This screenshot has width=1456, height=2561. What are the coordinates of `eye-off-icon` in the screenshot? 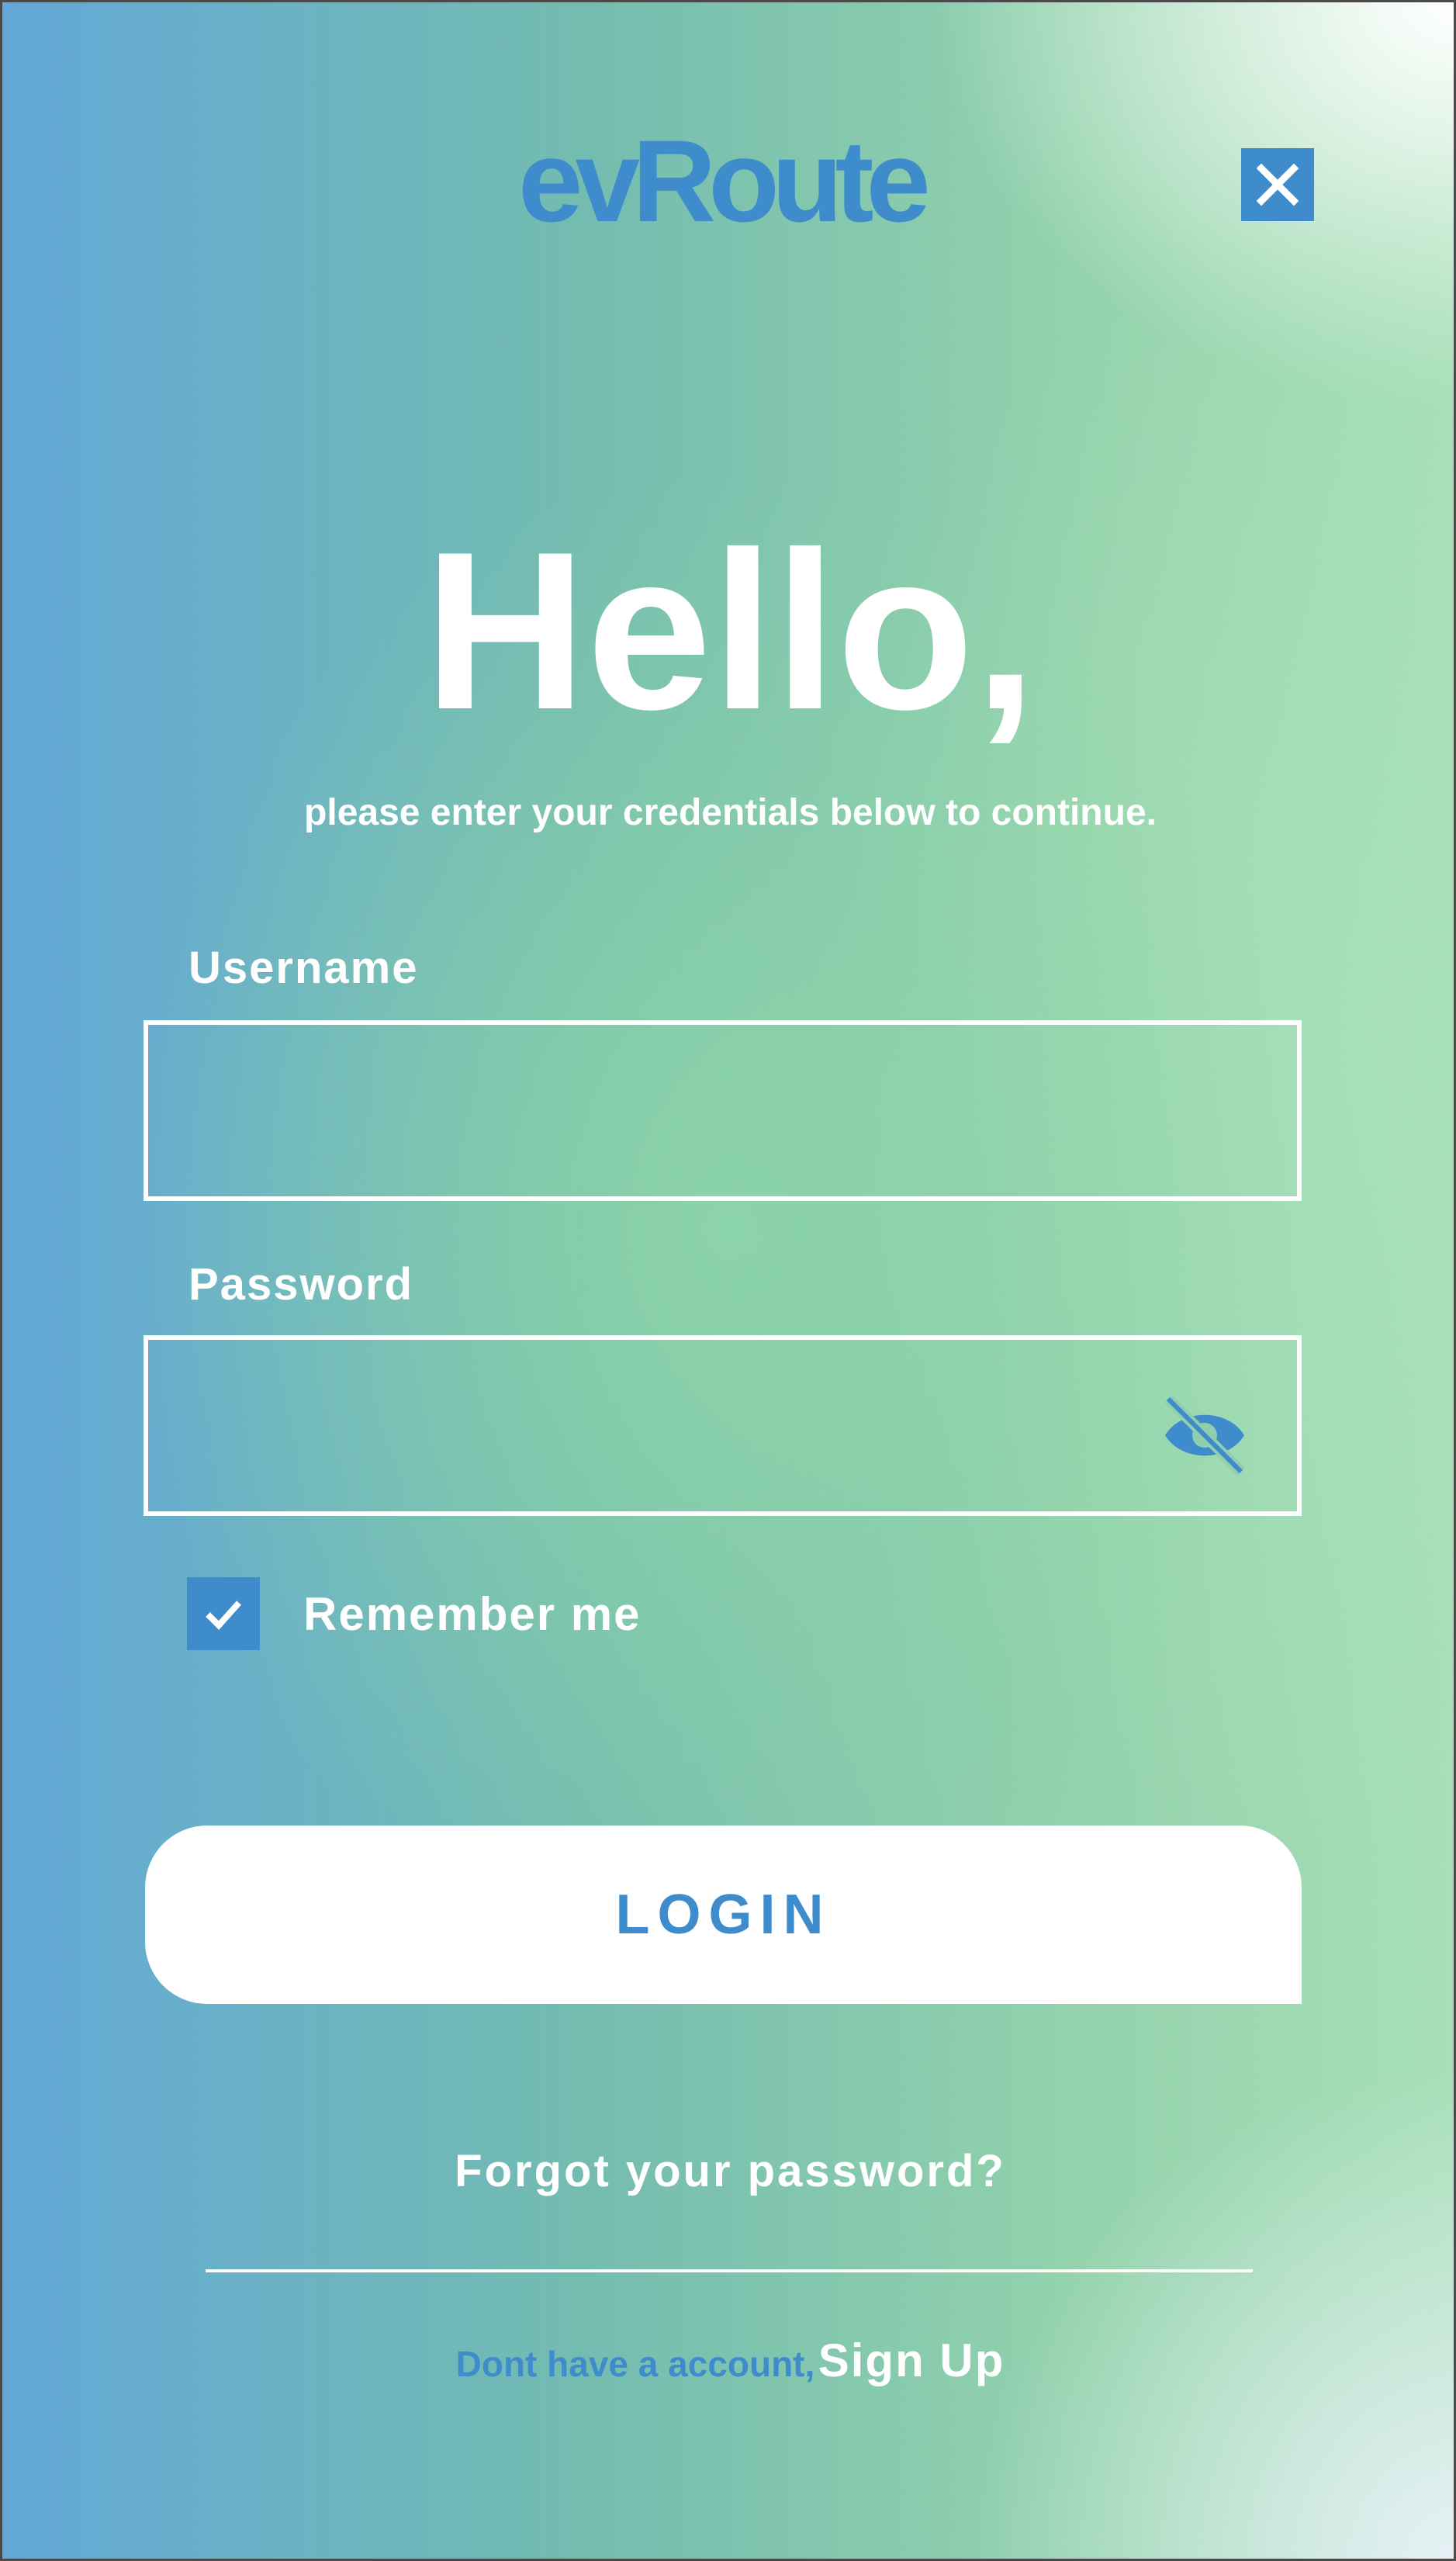 It's located at (1204, 1435).